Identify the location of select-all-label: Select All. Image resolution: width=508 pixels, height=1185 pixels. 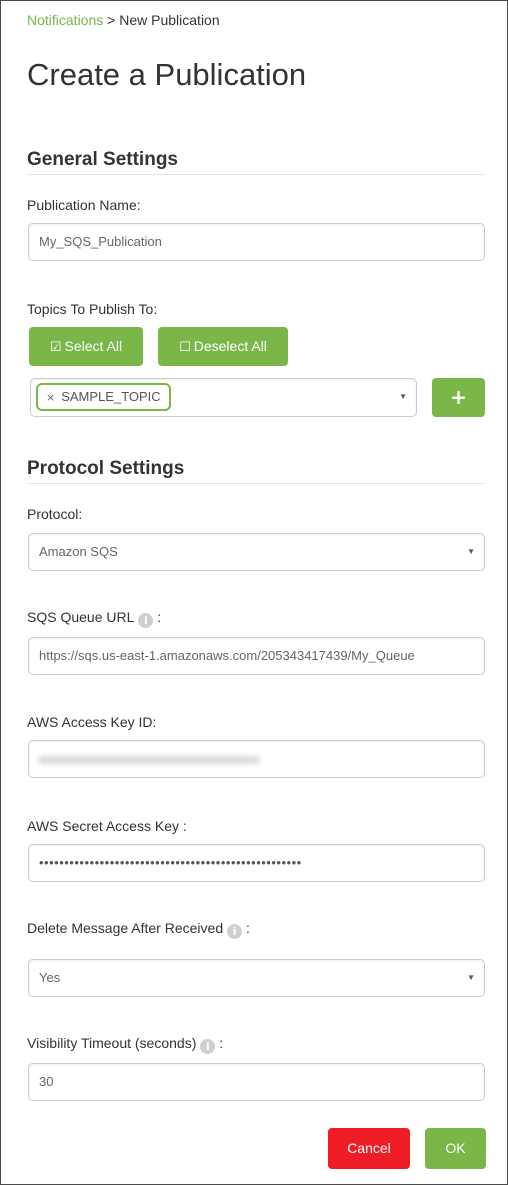
(93, 346).